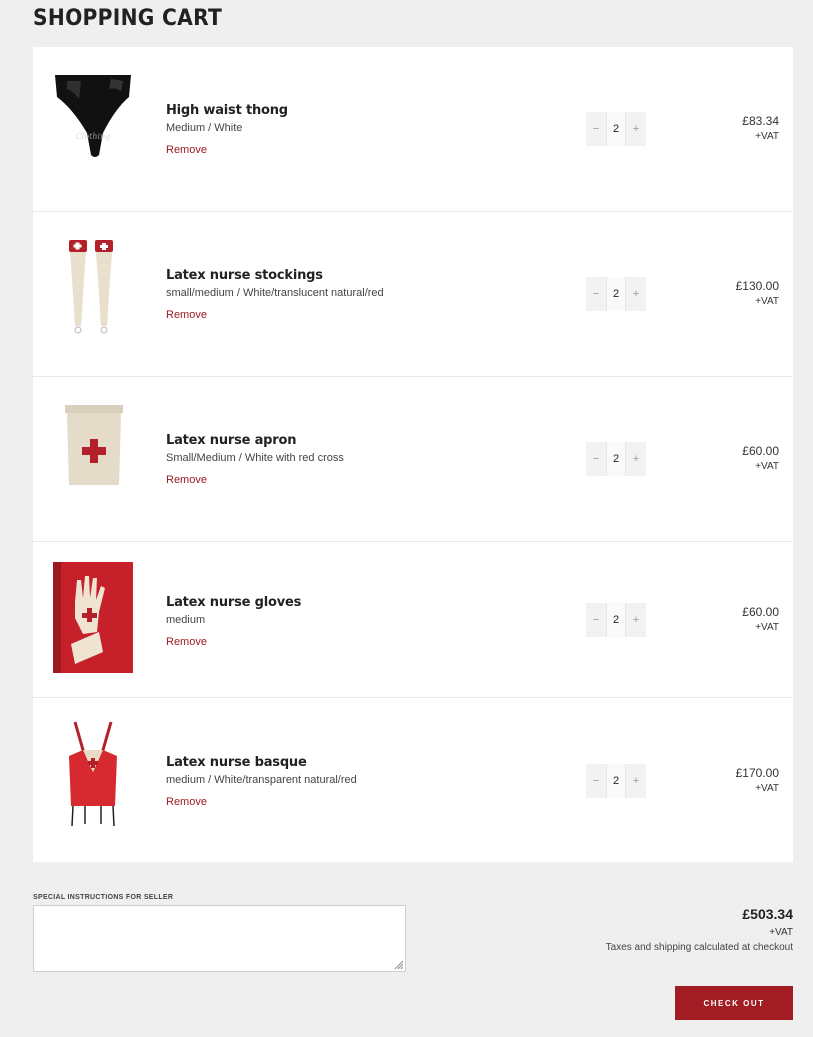 Image resolution: width=813 pixels, height=1037 pixels. I want to click on item-price: £83.34, so click(760, 121).